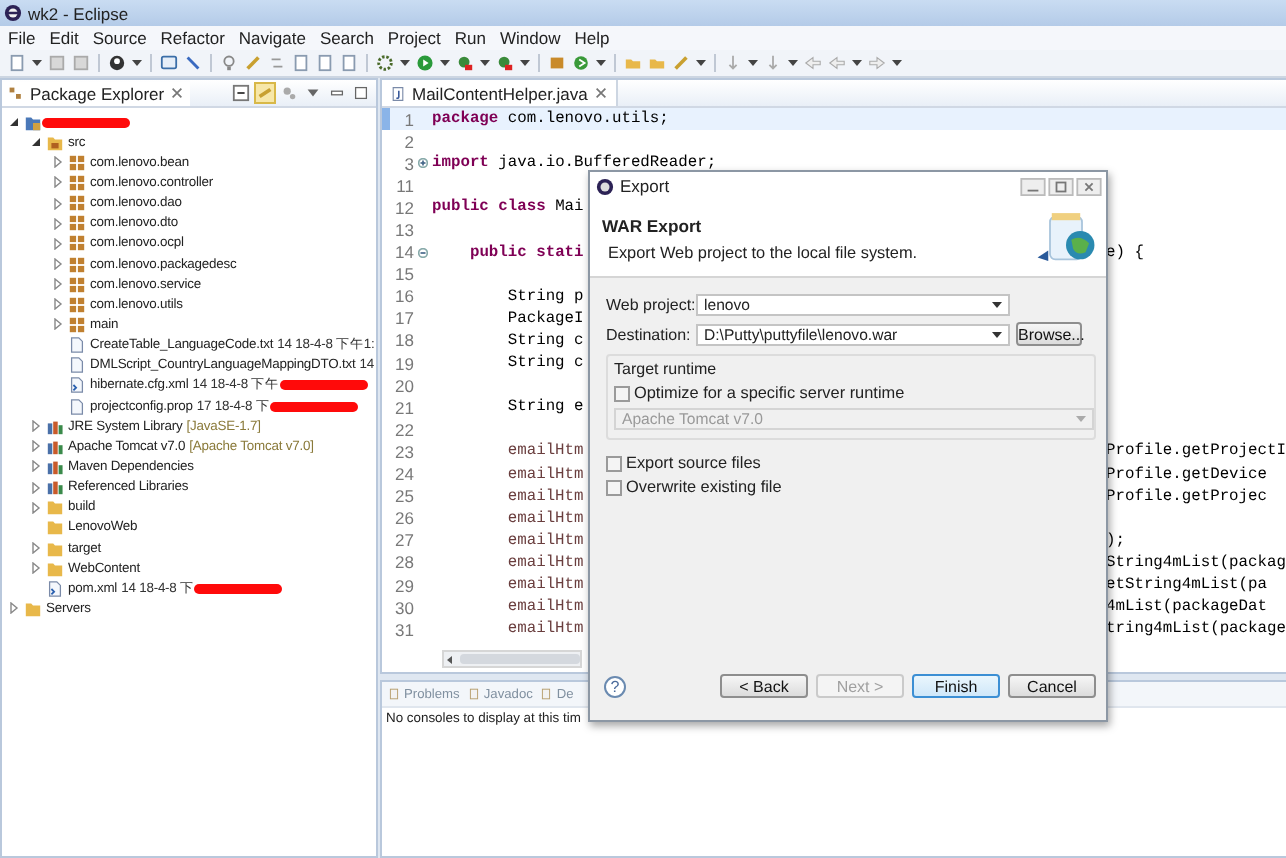 The width and height of the screenshot is (1286, 858). What do you see at coordinates (403, 562) in the screenshot?
I see `line-number: 28` at bounding box center [403, 562].